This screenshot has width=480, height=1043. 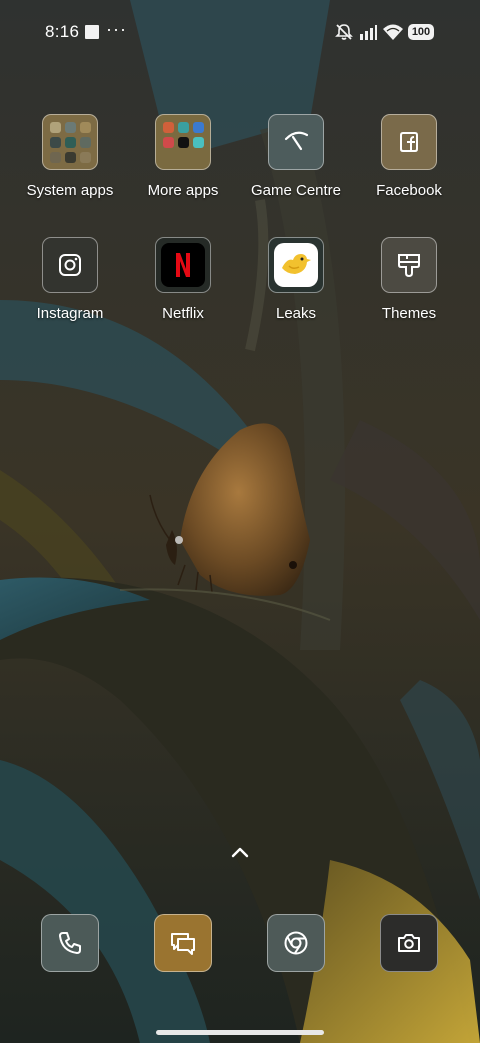 What do you see at coordinates (240, 1032) in the screenshot?
I see `home-gesture-bar` at bounding box center [240, 1032].